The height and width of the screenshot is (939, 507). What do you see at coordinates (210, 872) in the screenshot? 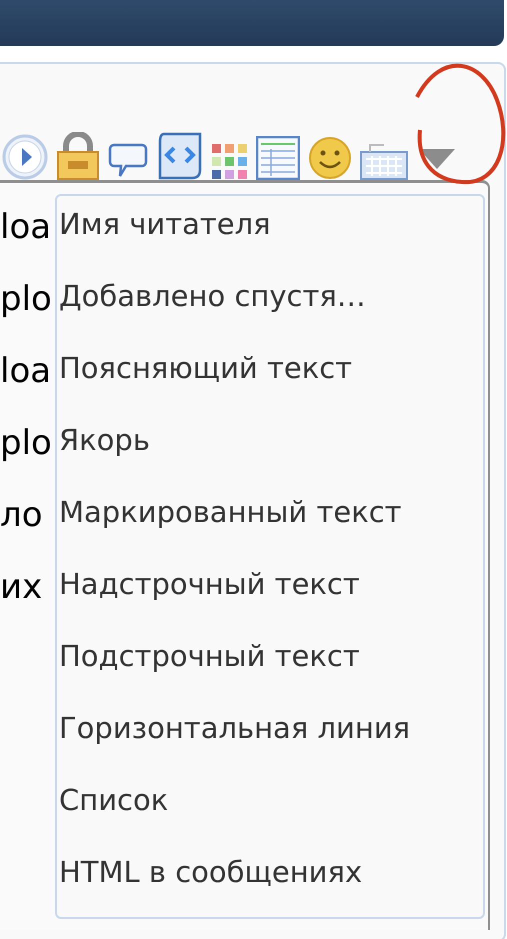
I see `menu-item: HTML в сообщениях` at bounding box center [210, 872].